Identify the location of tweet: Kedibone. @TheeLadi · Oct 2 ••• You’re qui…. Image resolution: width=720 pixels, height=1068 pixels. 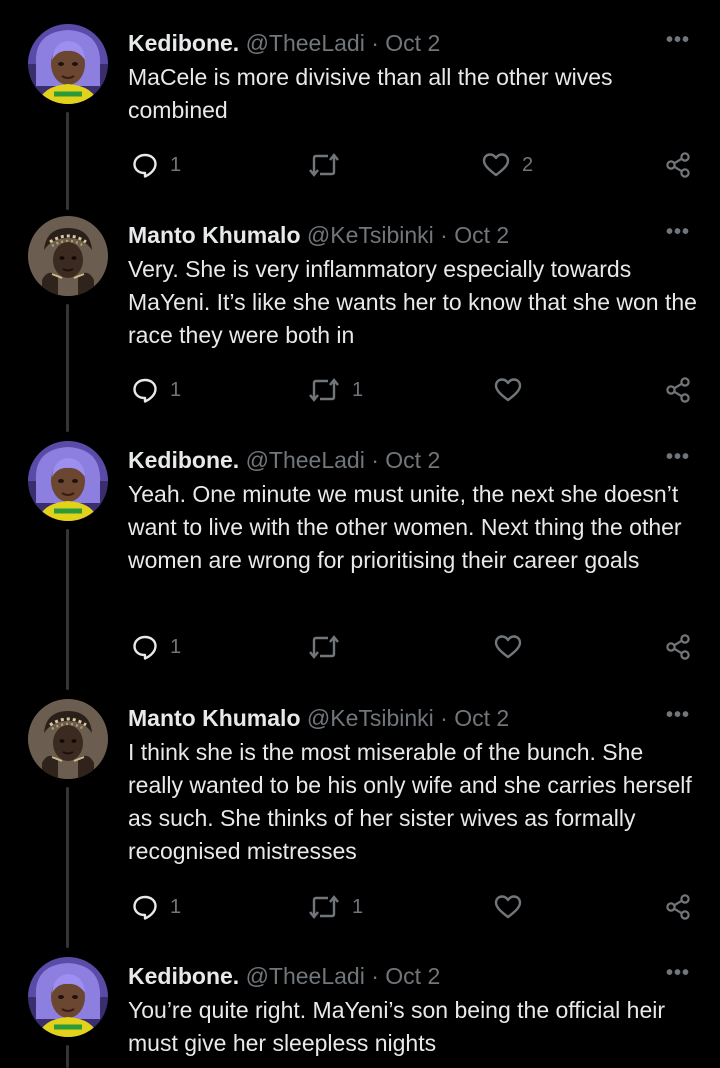
(360, 1012).